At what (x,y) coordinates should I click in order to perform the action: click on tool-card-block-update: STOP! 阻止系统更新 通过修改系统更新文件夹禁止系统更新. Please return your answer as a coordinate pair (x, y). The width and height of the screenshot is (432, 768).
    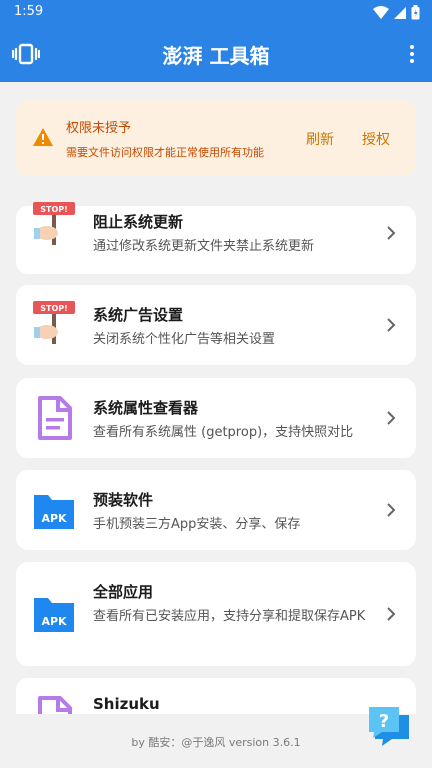
    Looking at the image, I should click on (216, 238).